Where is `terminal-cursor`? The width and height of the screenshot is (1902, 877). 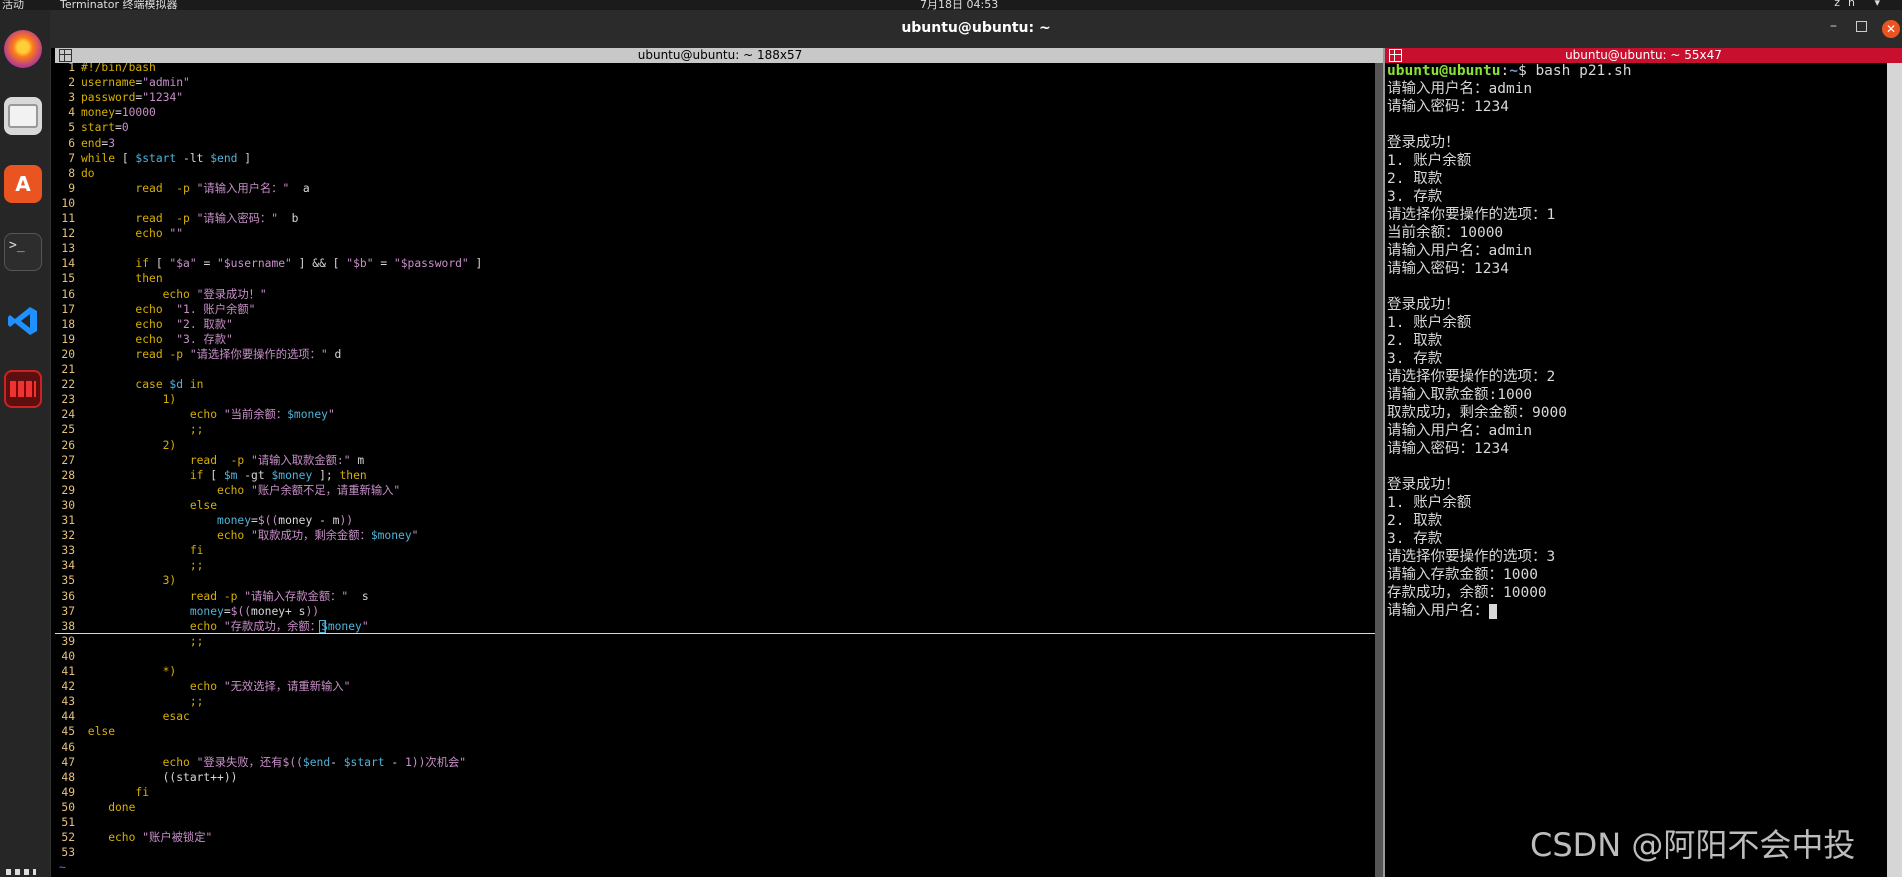
terminal-cursor is located at coordinates (1492, 611).